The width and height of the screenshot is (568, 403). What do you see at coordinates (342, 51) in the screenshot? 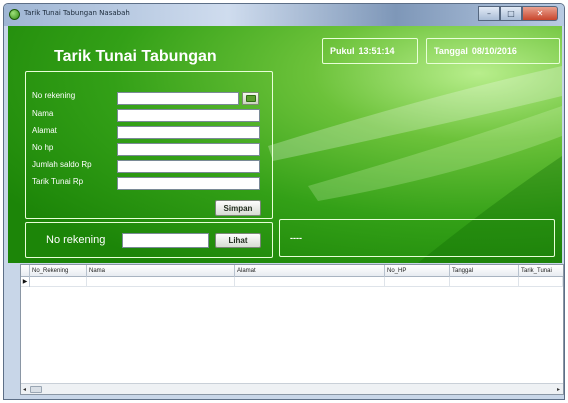
I see `time-label: Pukul` at bounding box center [342, 51].